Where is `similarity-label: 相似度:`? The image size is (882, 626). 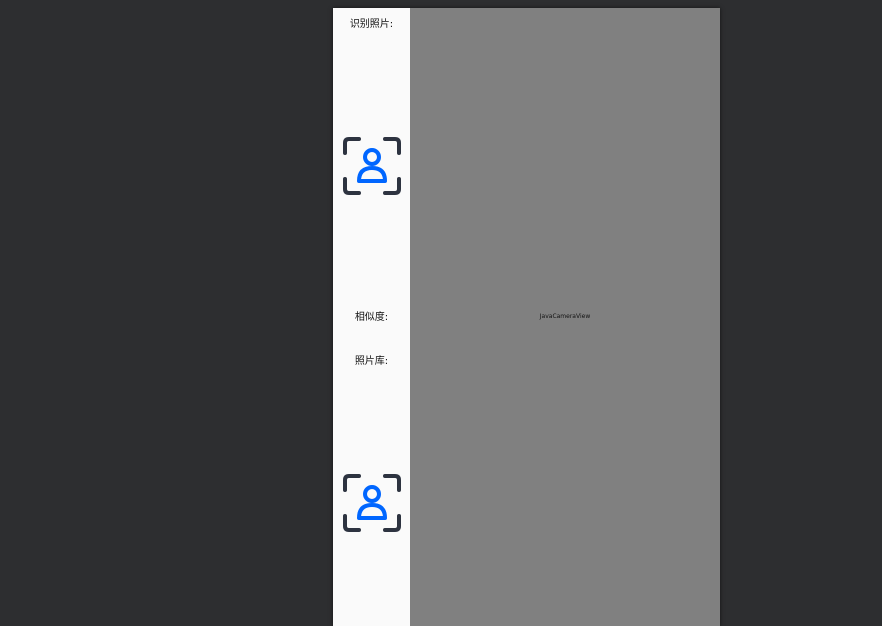
similarity-label: 相似度: is located at coordinates (371, 317).